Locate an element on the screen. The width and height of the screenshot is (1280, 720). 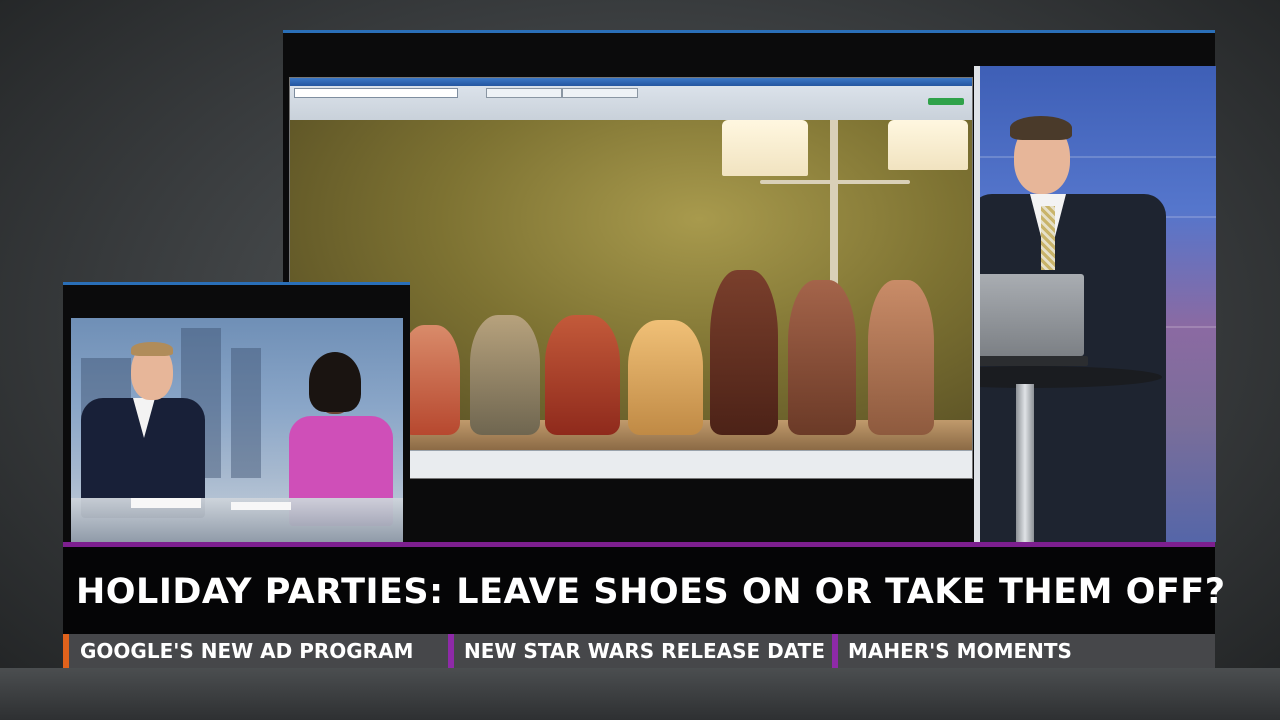
ticker-item-maher: MAHER'S MOMENTS is located at coordinates (960, 651).